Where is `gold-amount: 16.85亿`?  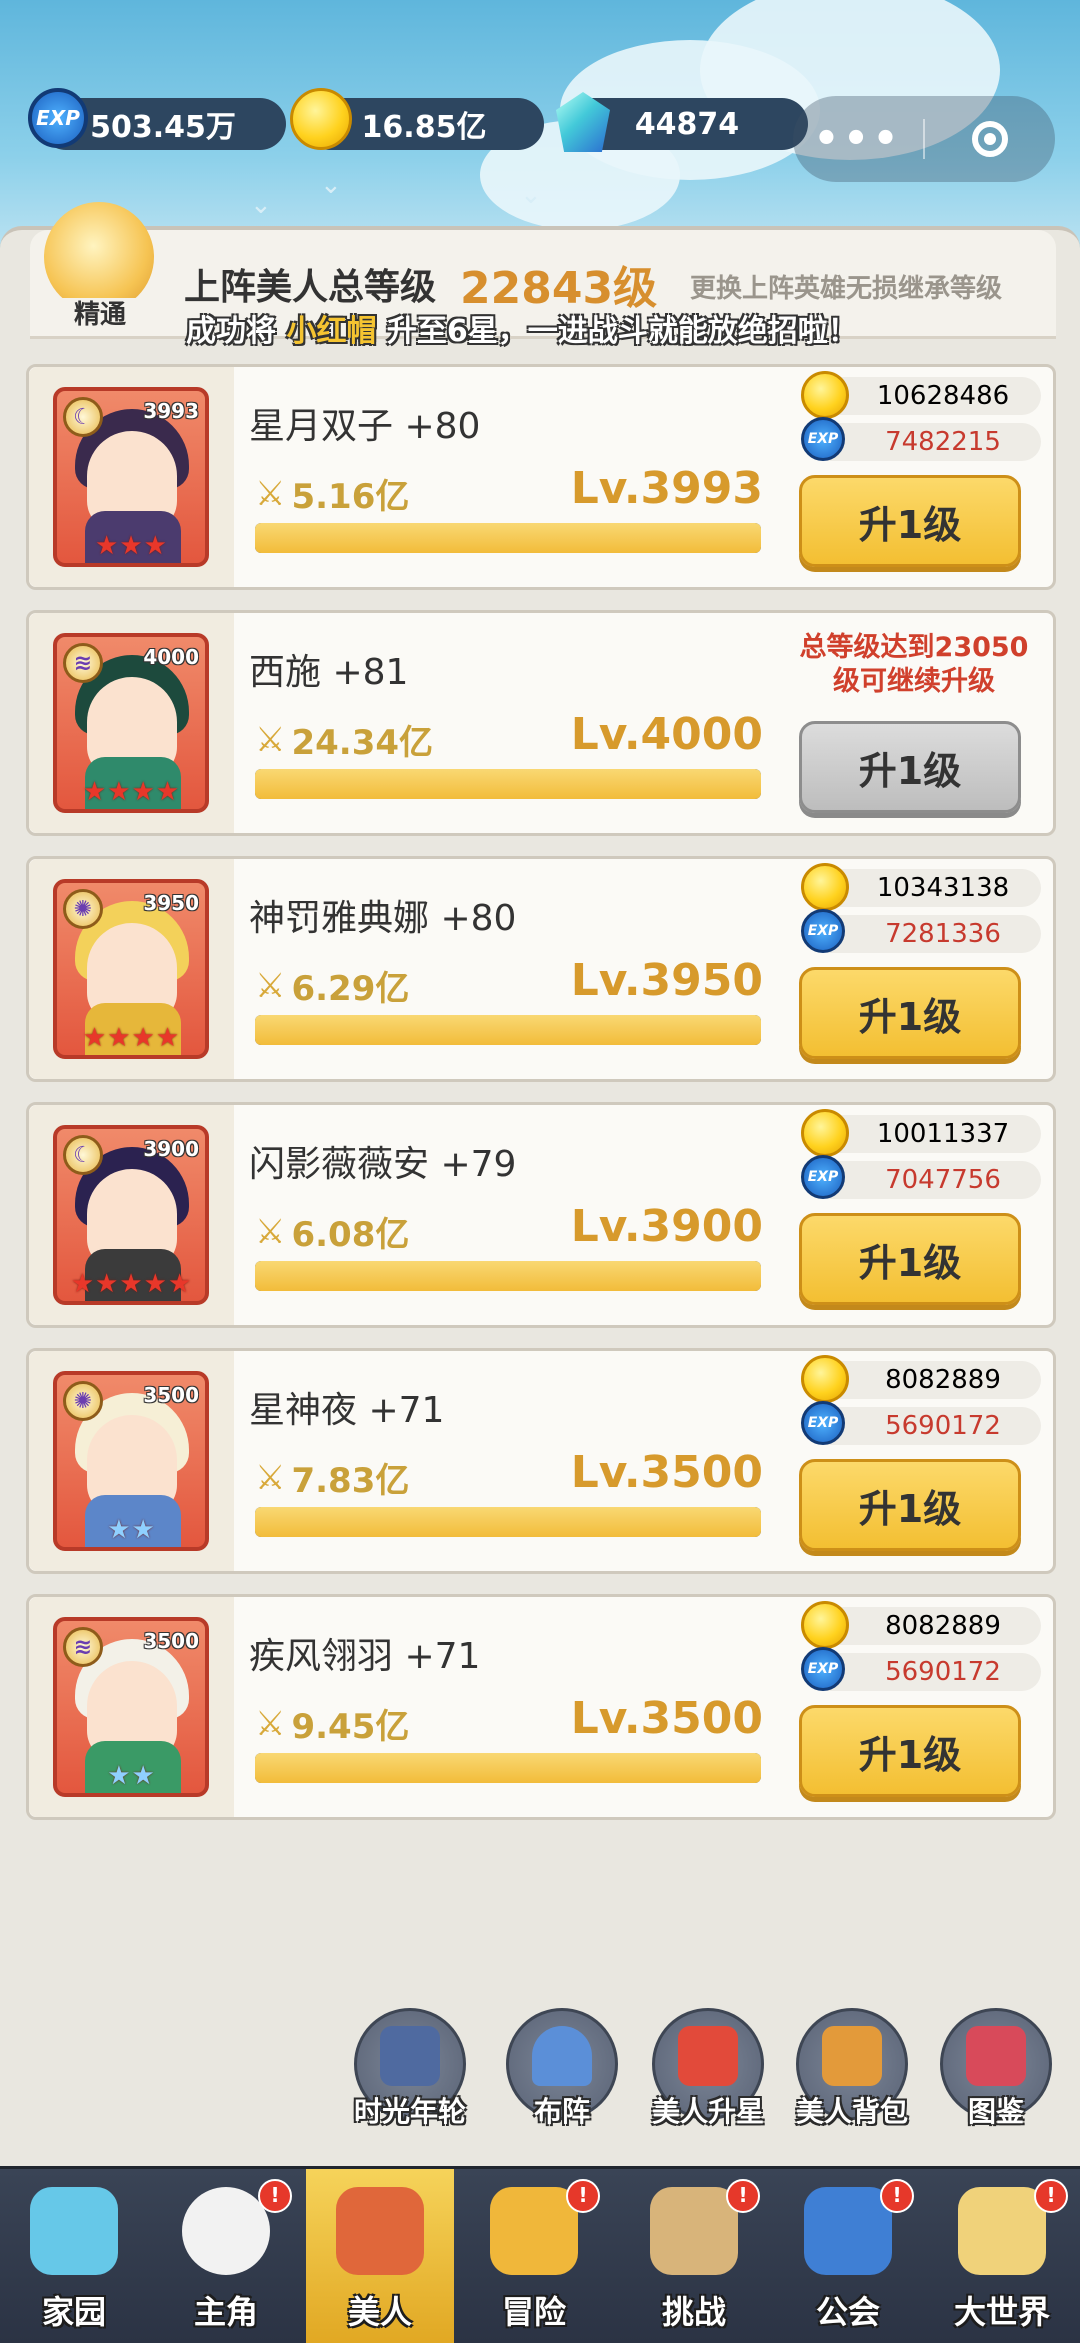 gold-amount: 16.85亿 is located at coordinates (424, 127).